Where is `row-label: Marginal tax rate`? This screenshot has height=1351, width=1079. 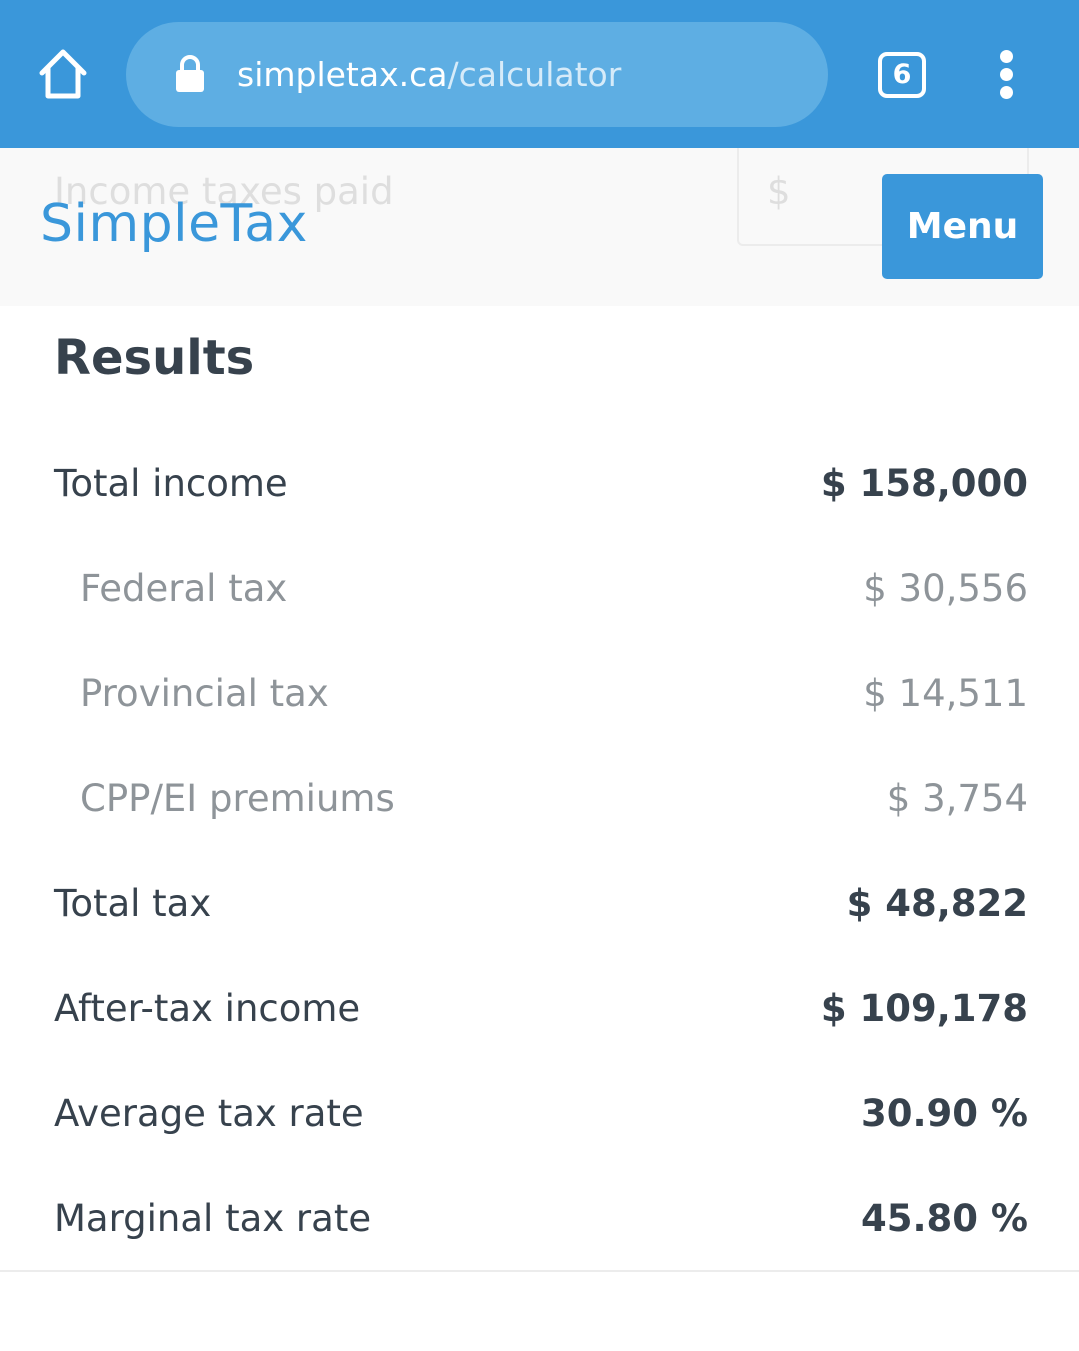 row-label: Marginal tax rate is located at coordinates (213, 1218).